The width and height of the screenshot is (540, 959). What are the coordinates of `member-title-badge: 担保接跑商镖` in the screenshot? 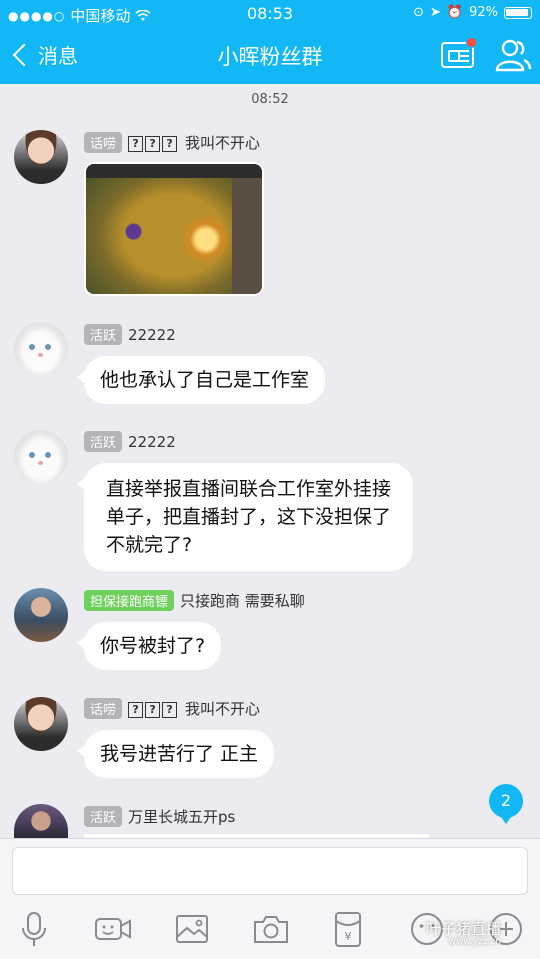 It's located at (129, 600).